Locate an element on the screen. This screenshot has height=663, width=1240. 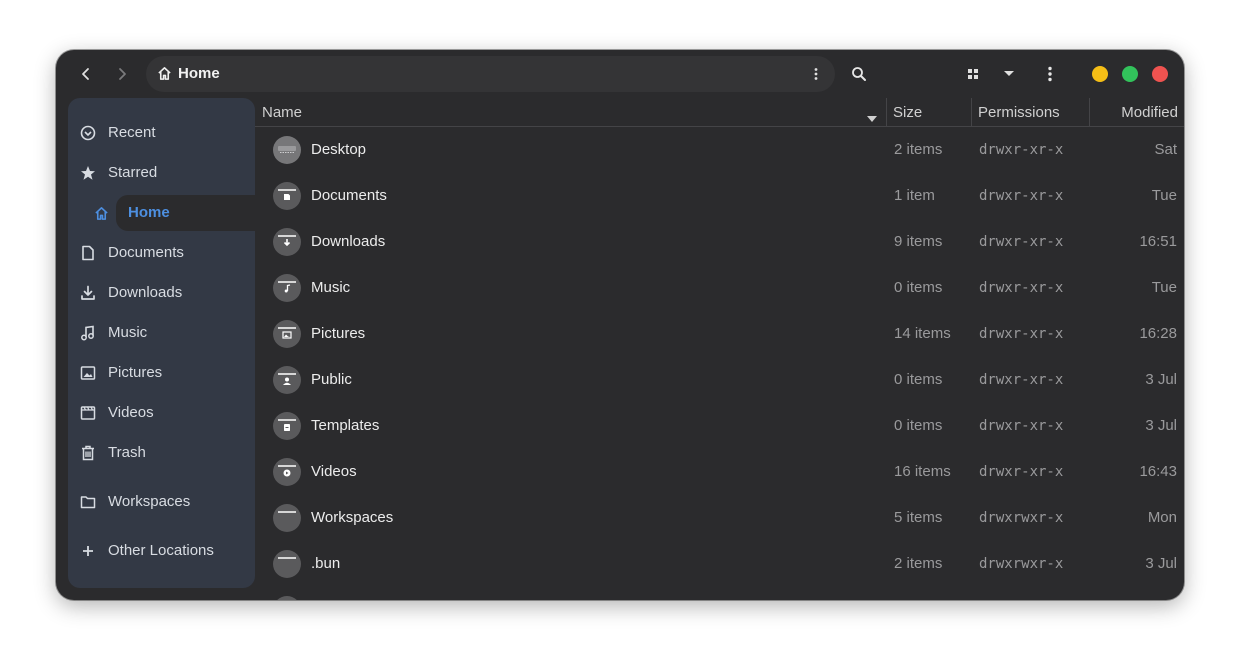
sidebar-item-label: Starred is located at coordinates (133, 172).